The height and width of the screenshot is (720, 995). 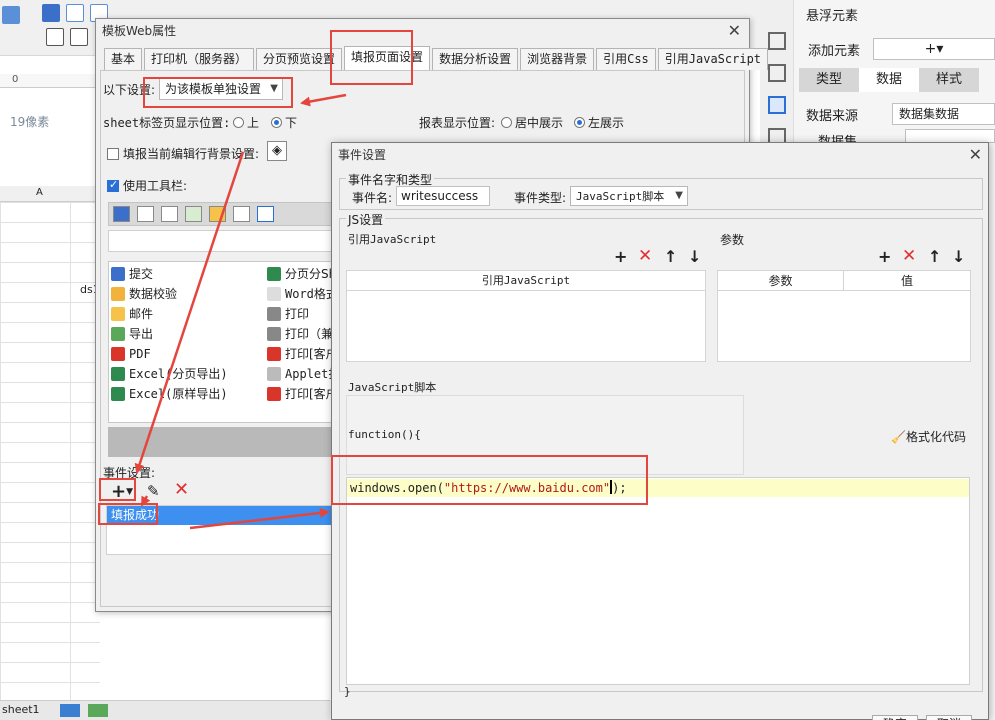 What do you see at coordinates (11, 15) in the screenshot?
I see `grid-icon` at bounding box center [11, 15].